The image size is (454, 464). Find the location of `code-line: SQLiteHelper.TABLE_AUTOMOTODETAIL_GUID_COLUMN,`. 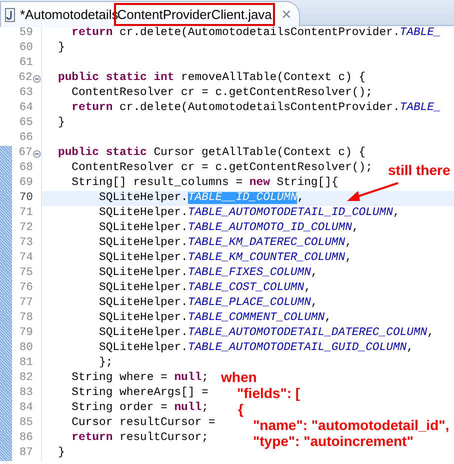

code-line: SQLiteHelper.TABLE_AUTOMOTODETAIL_GUID_COLUMN, is located at coordinates (256, 348).